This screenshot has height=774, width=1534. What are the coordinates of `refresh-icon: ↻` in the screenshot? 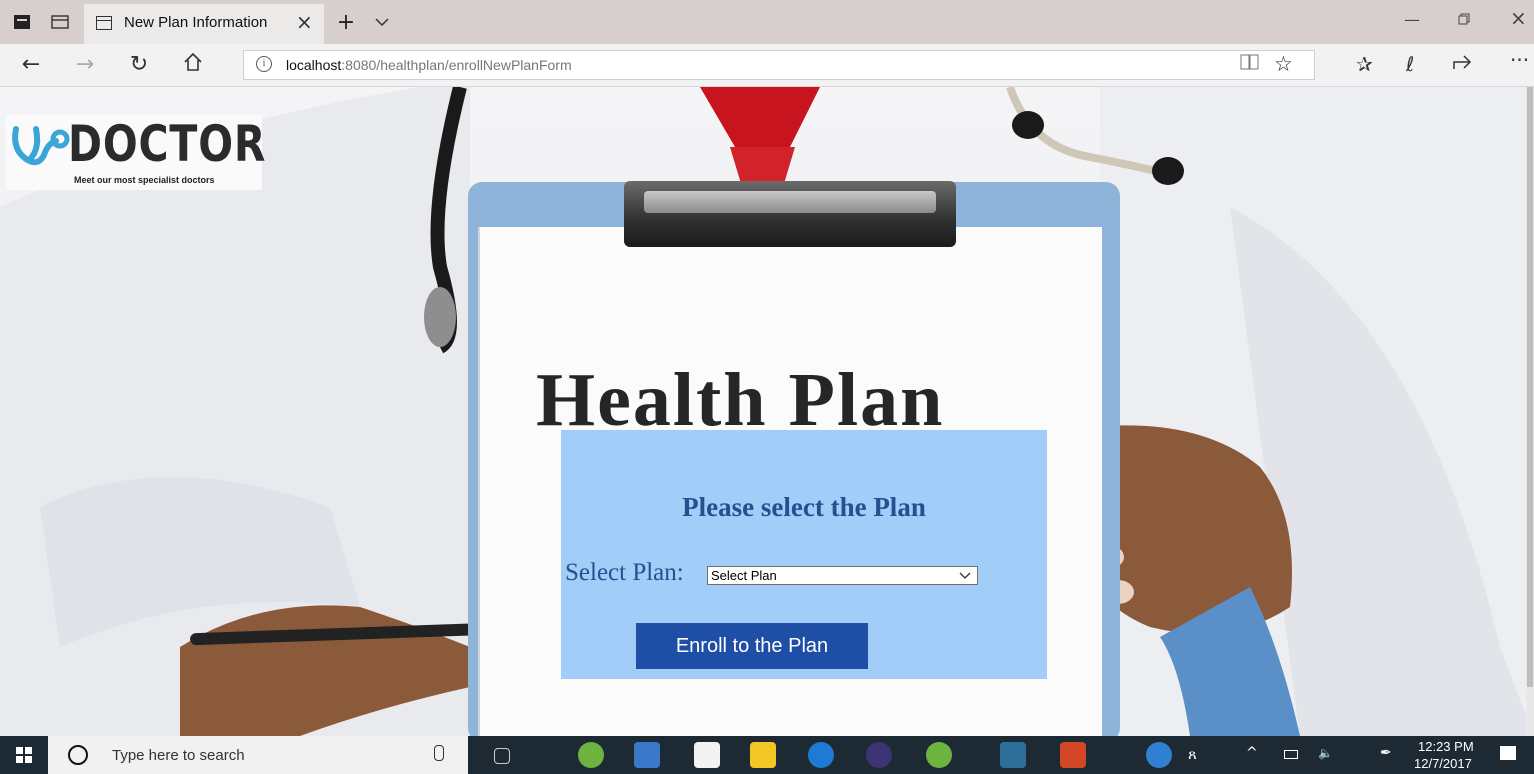 It's located at (139, 64).